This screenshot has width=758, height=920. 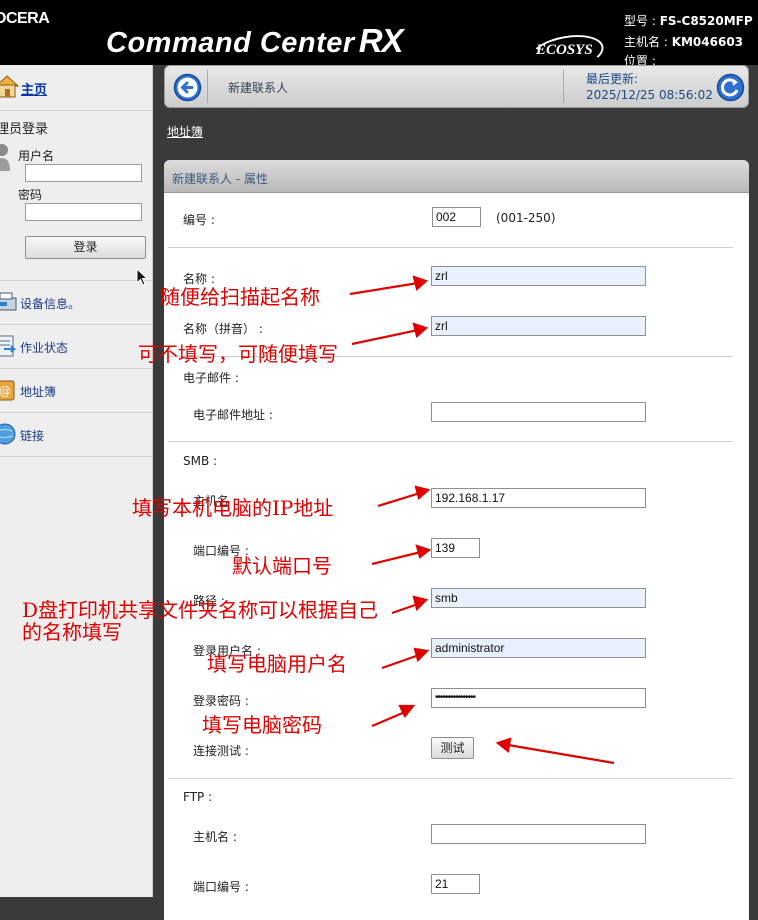 I want to click on smb-user-input: administrator, so click(x=538, y=648).